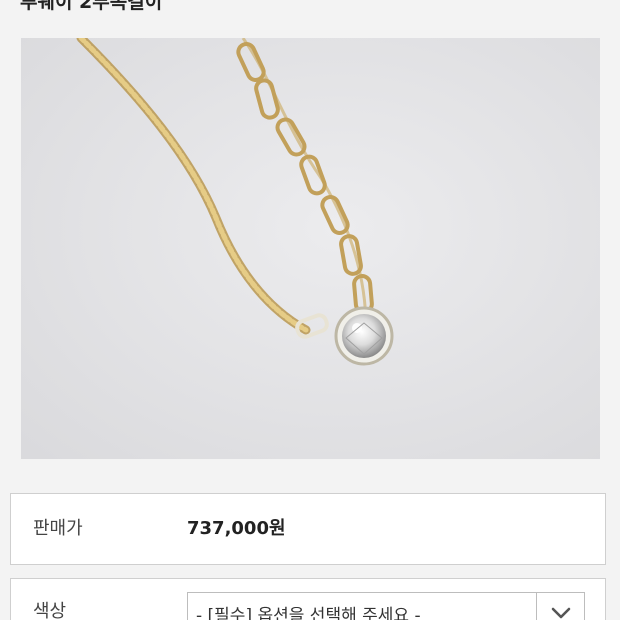  Describe the element at coordinates (91, 6) in the screenshot. I see `product-title: 루웨이 2부목걸이` at that location.